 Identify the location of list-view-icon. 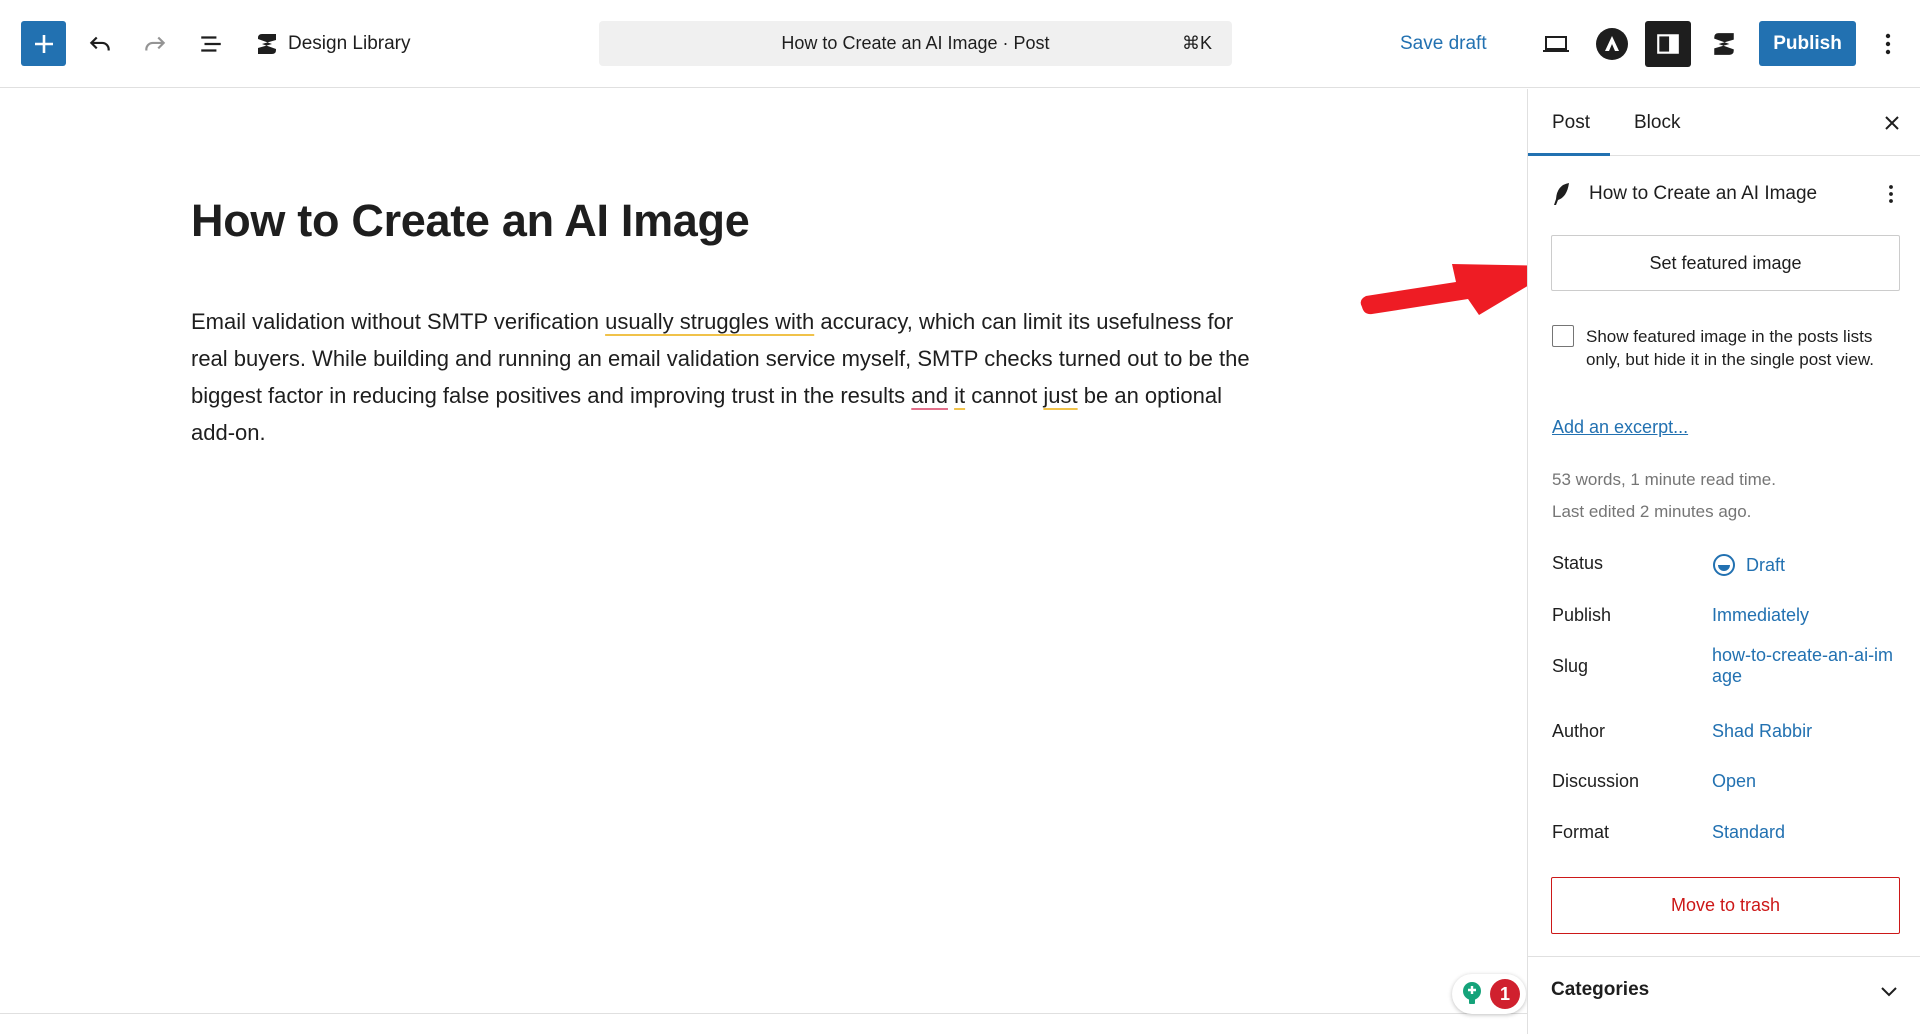
(211, 44).